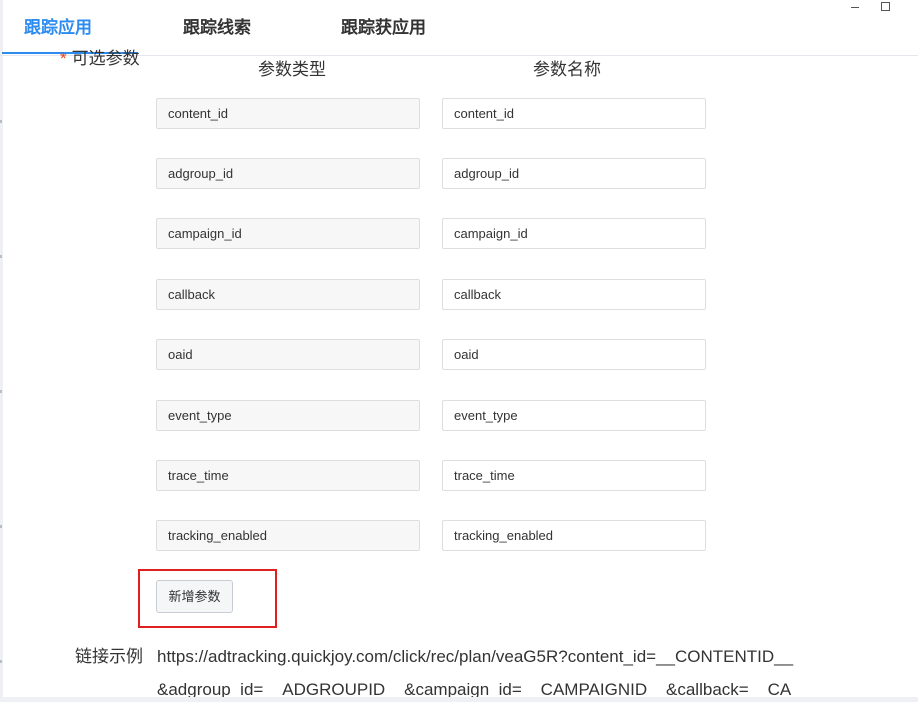 Image resolution: width=918 pixels, height=702 pixels. What do you see at coordinates (885, 7) in the screenshot?
I see `maximize-icon` at bounding box center [885, 7].